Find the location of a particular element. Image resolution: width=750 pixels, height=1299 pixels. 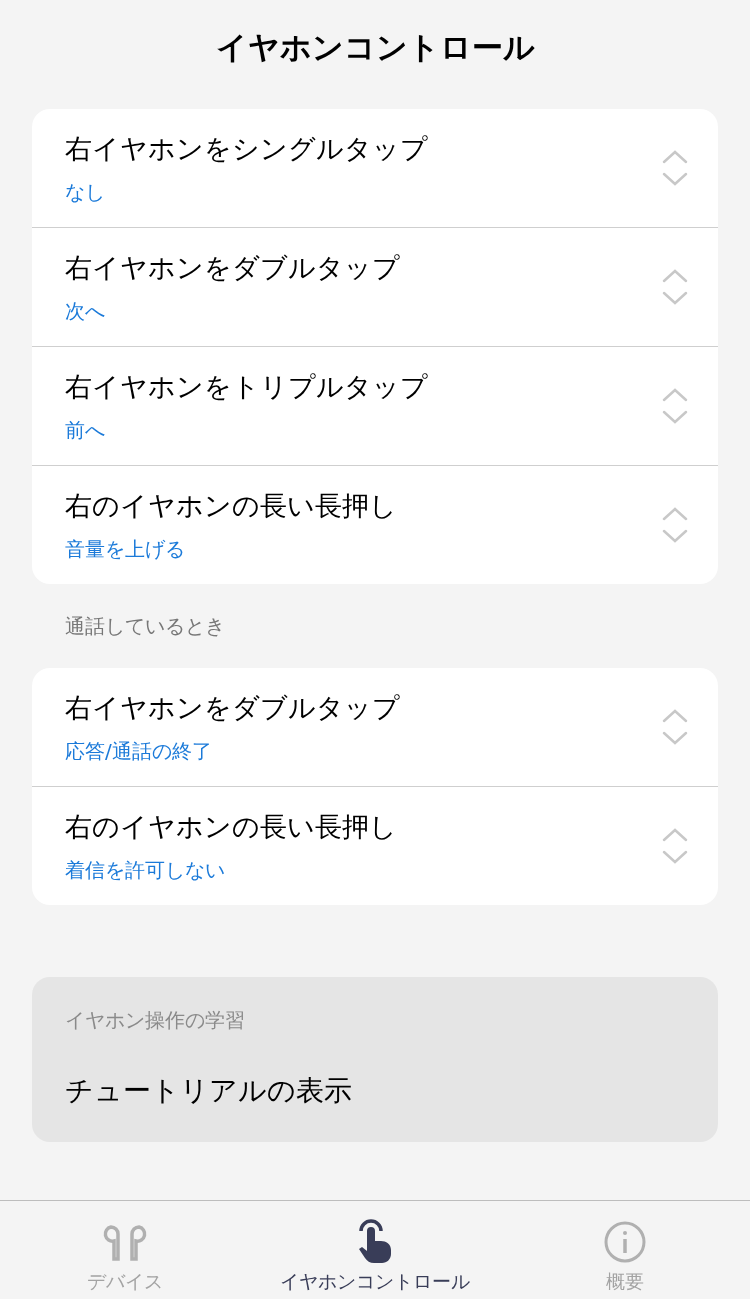

section-header: 通話しているとき is located at coordinates (145, 626).